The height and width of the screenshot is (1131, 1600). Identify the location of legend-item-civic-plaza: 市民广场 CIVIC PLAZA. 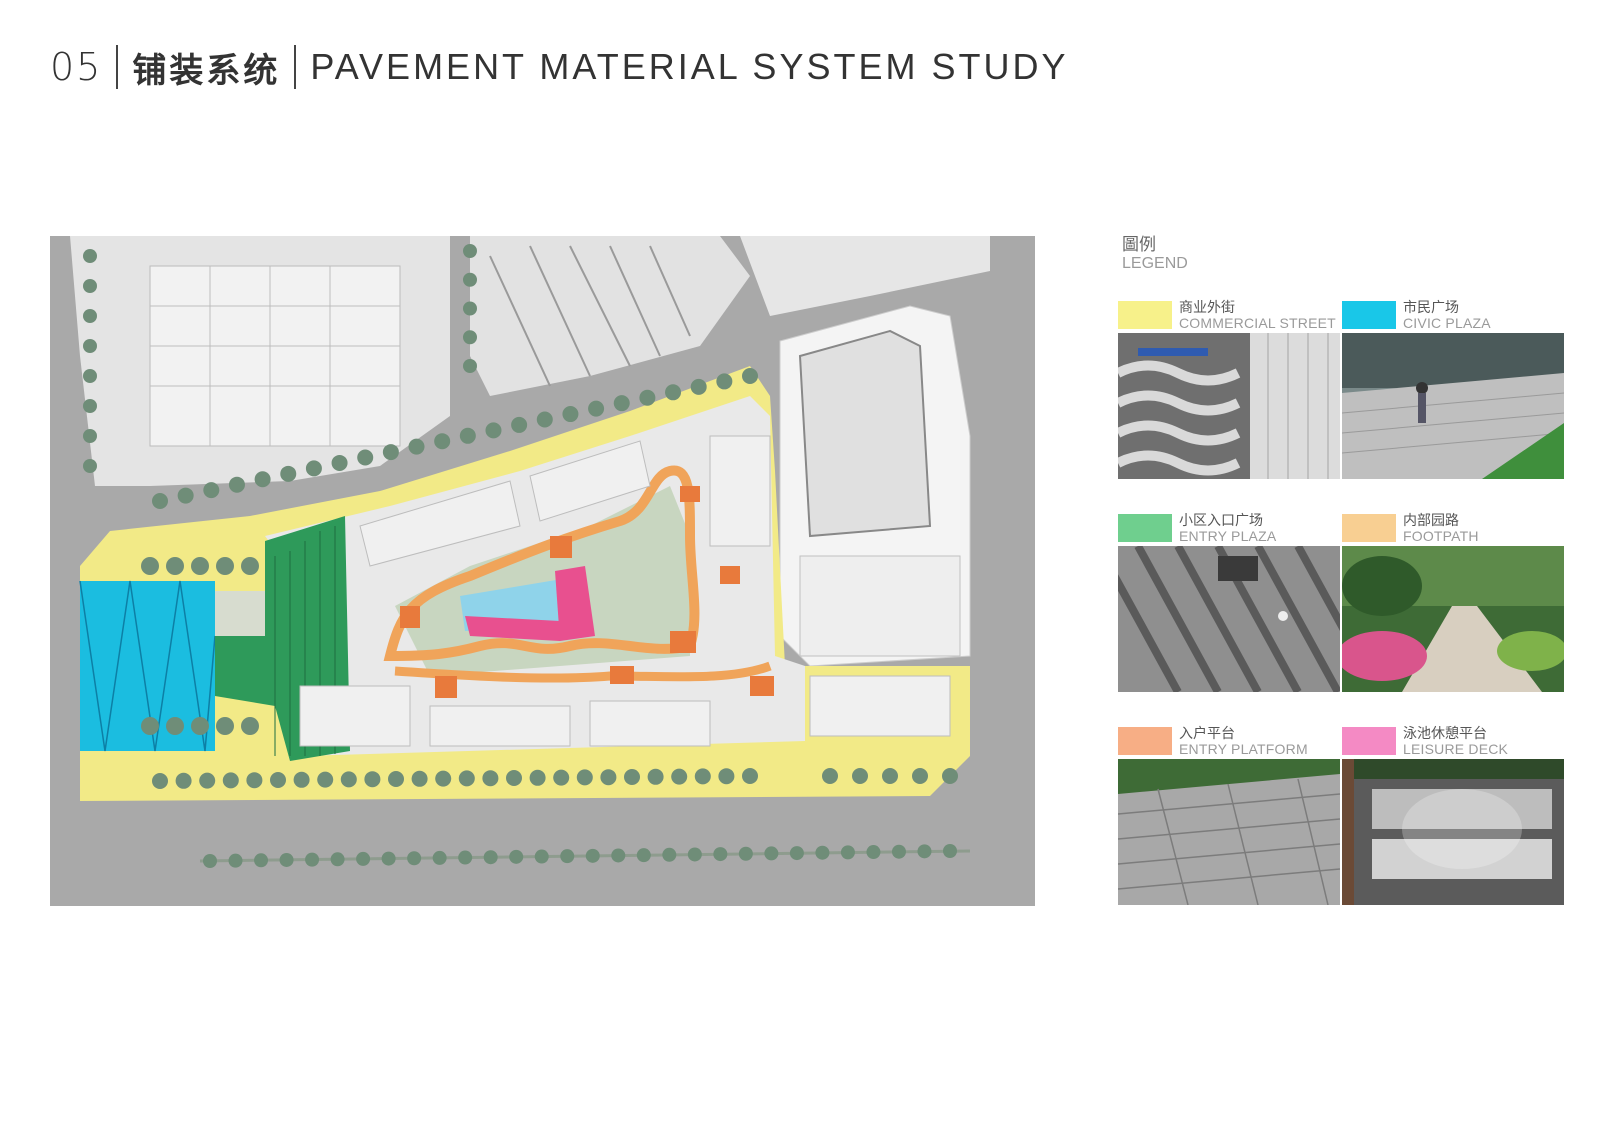
(1453, 390).